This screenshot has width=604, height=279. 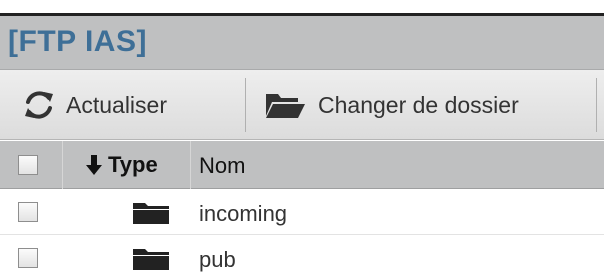 I want to click on folder-open-icon, so click(x=285, y=106).